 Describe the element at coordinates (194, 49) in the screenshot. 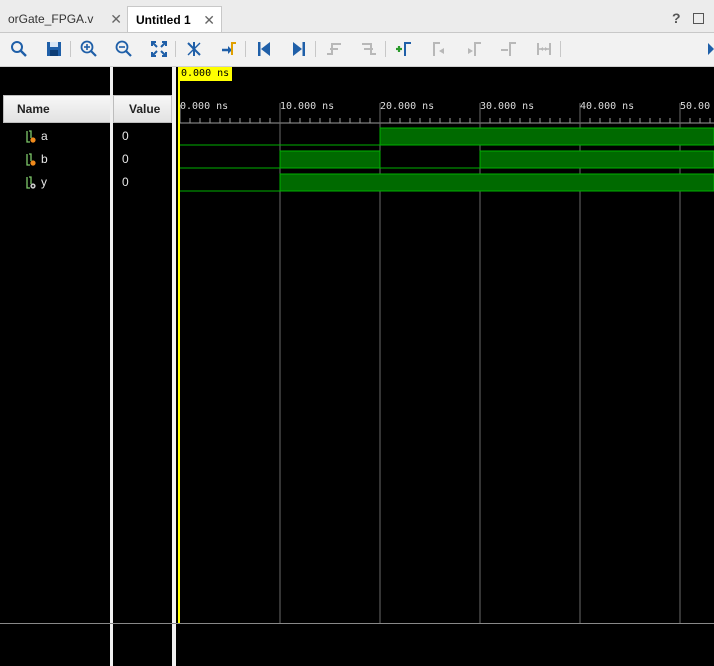

I see `marker-off-icon` at that location.